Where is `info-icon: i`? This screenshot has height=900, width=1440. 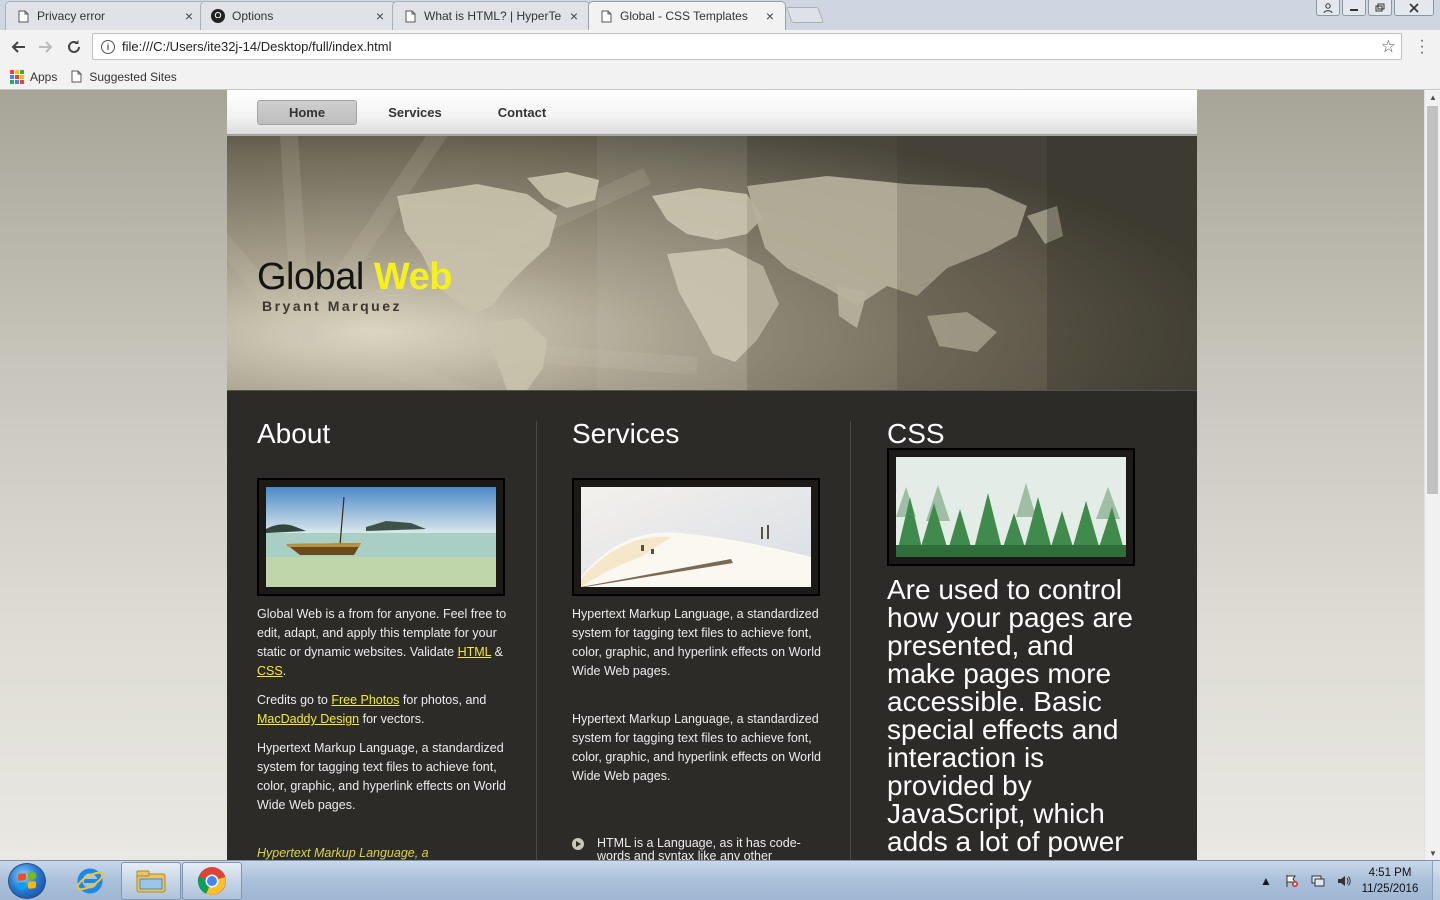 info-icon: i is located at coordinates (108, 46).